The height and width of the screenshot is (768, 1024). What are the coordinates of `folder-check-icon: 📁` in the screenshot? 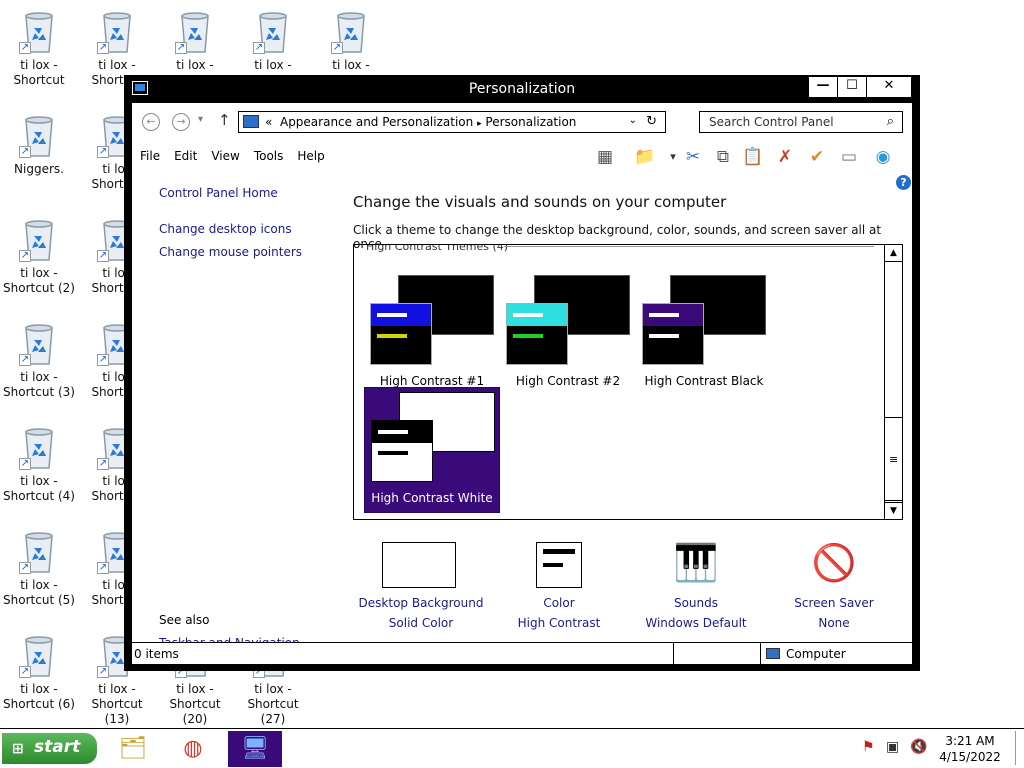 It's located at (645, 157).